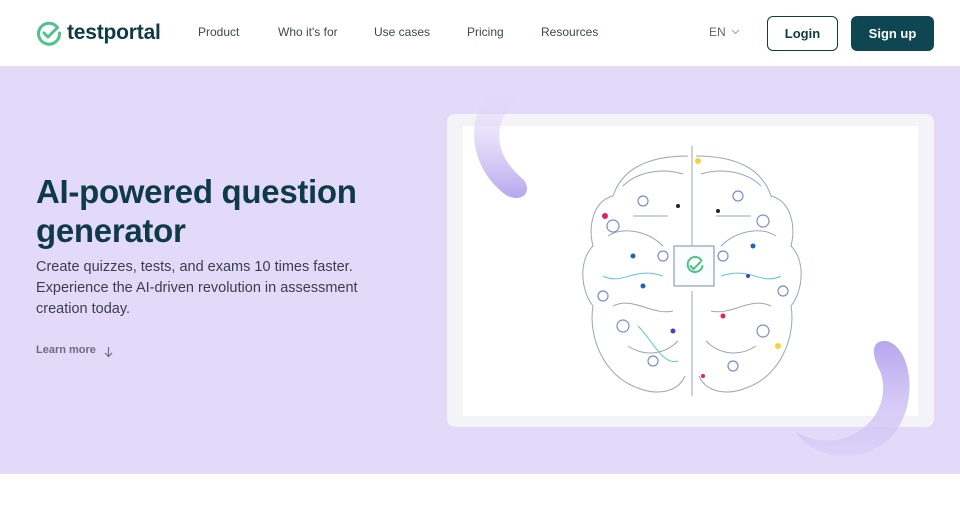 This screenshot has height=512, width=960. Describe the element at coordinates (402, 32) in the screenshot. I see `nav-item-use-cases: Use cases` at that location.